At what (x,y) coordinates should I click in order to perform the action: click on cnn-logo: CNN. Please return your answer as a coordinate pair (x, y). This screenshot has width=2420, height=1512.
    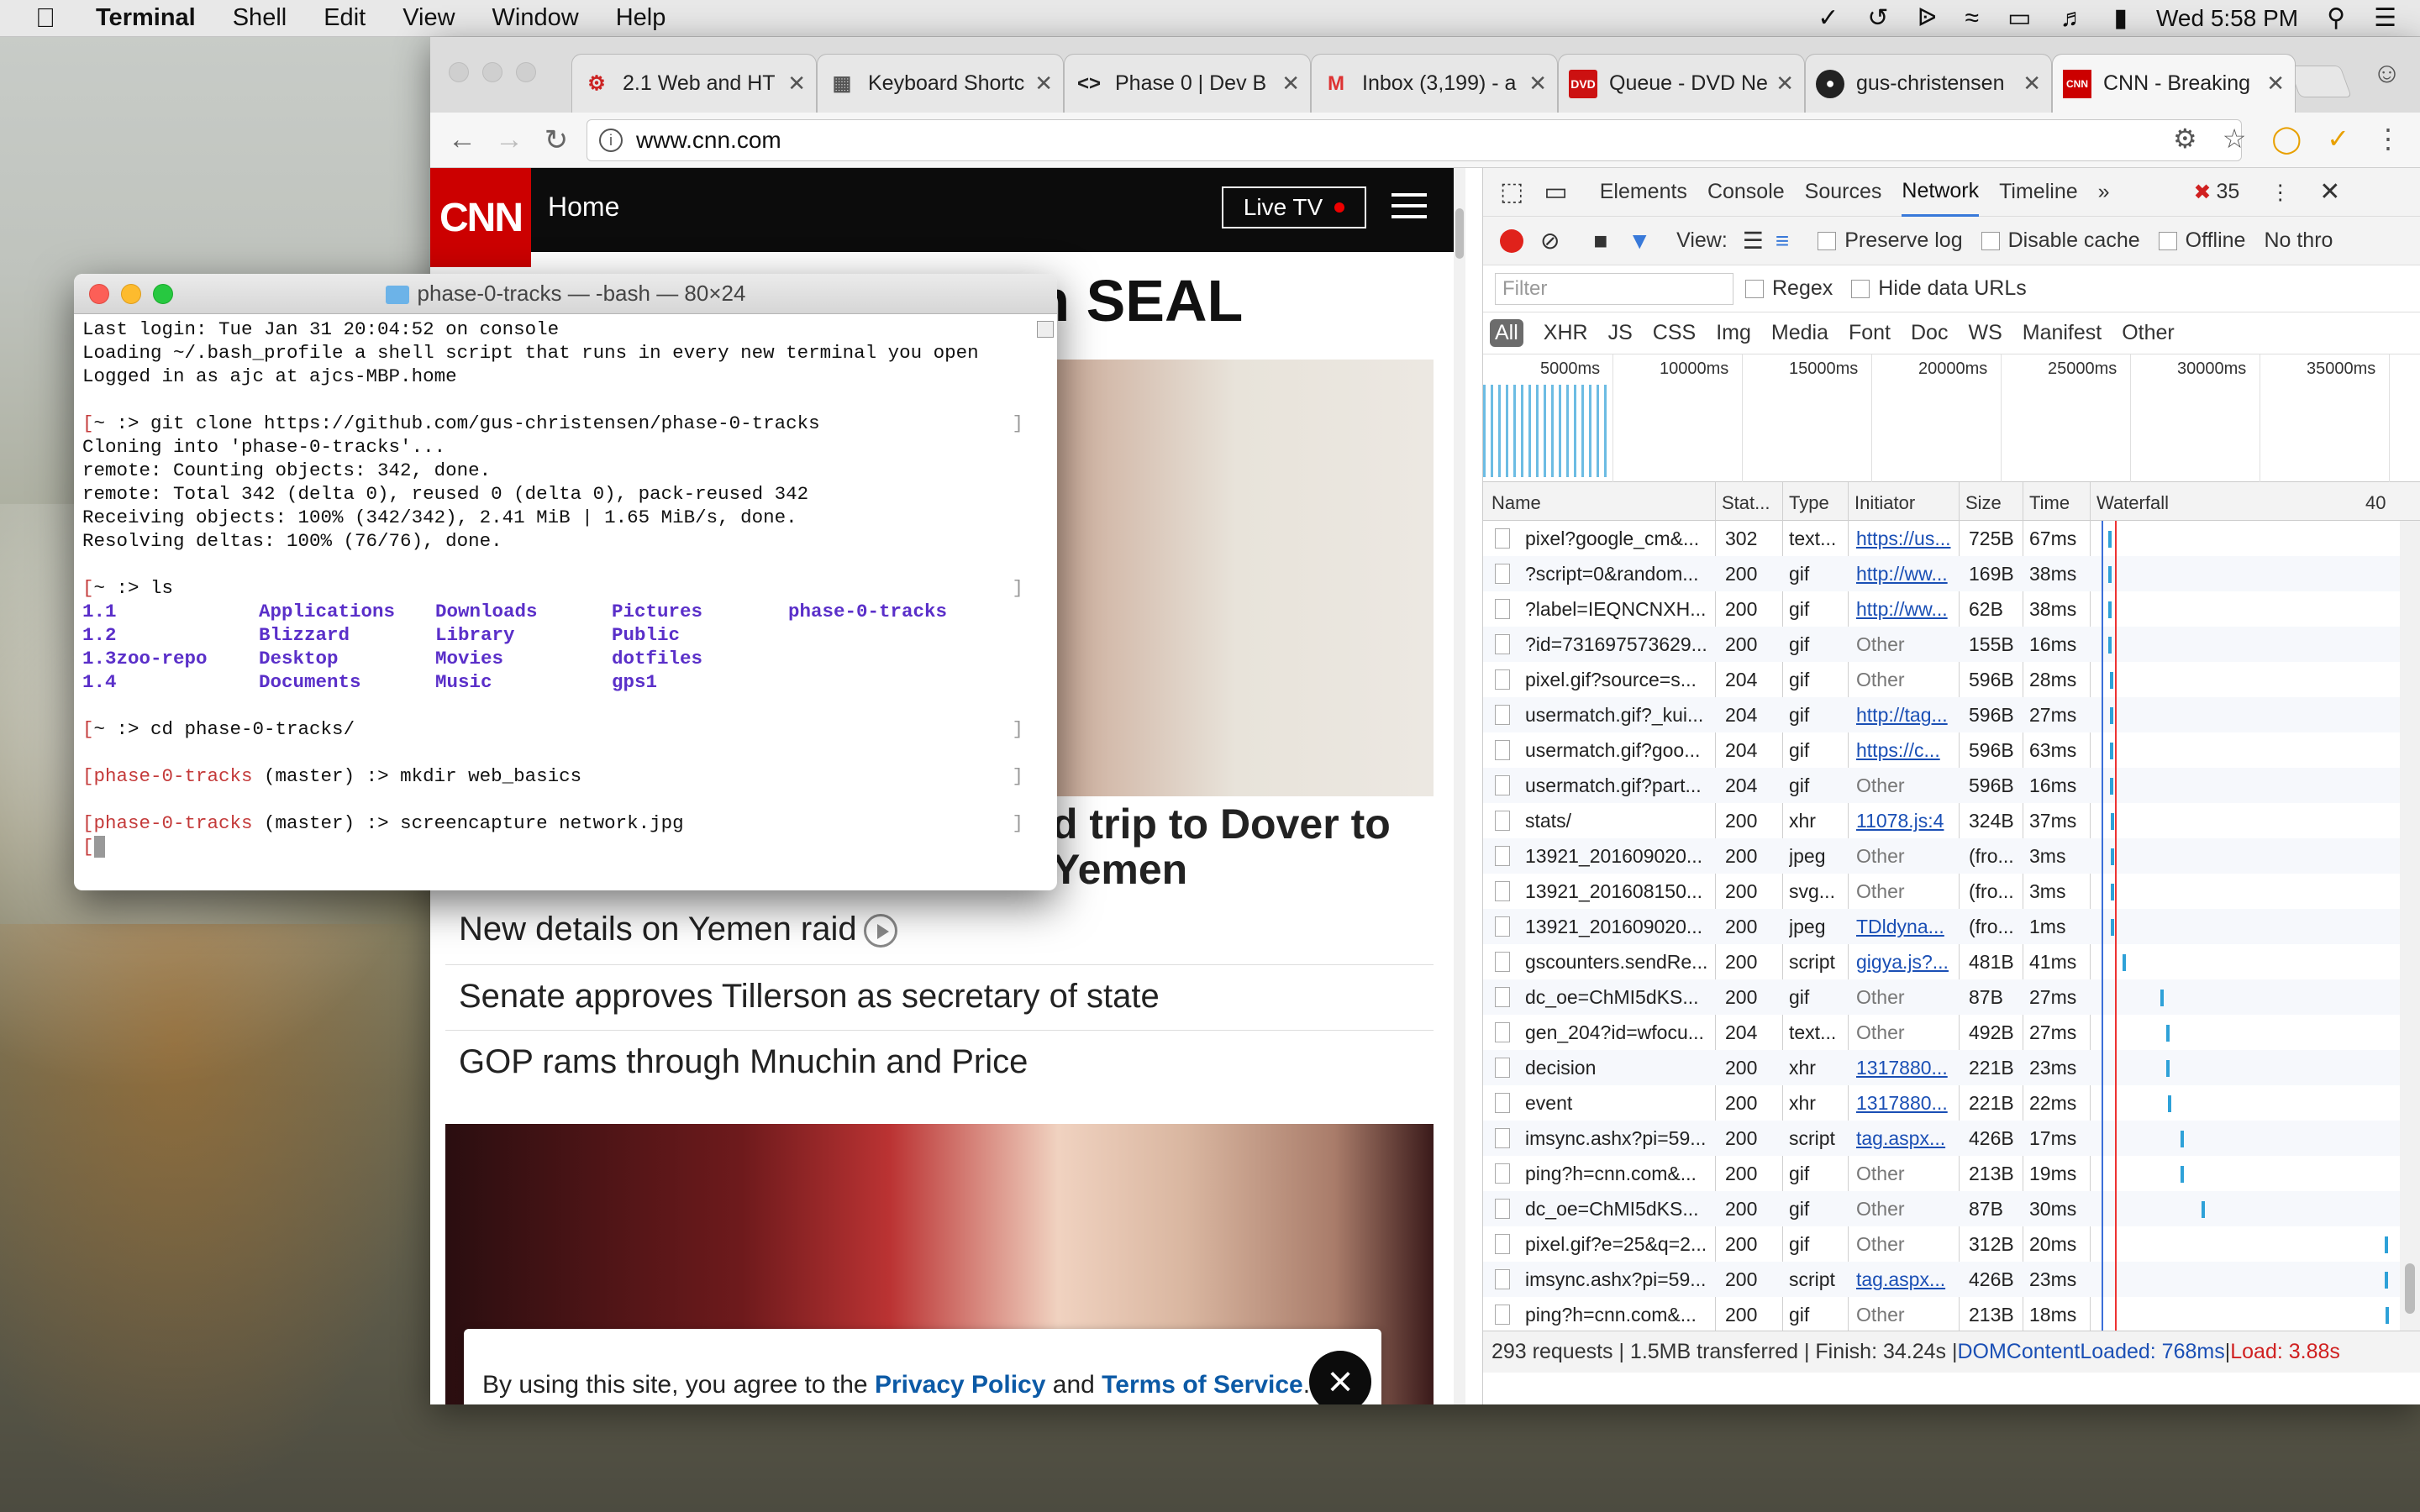
    Looking at the image, I should click on (481, 217).